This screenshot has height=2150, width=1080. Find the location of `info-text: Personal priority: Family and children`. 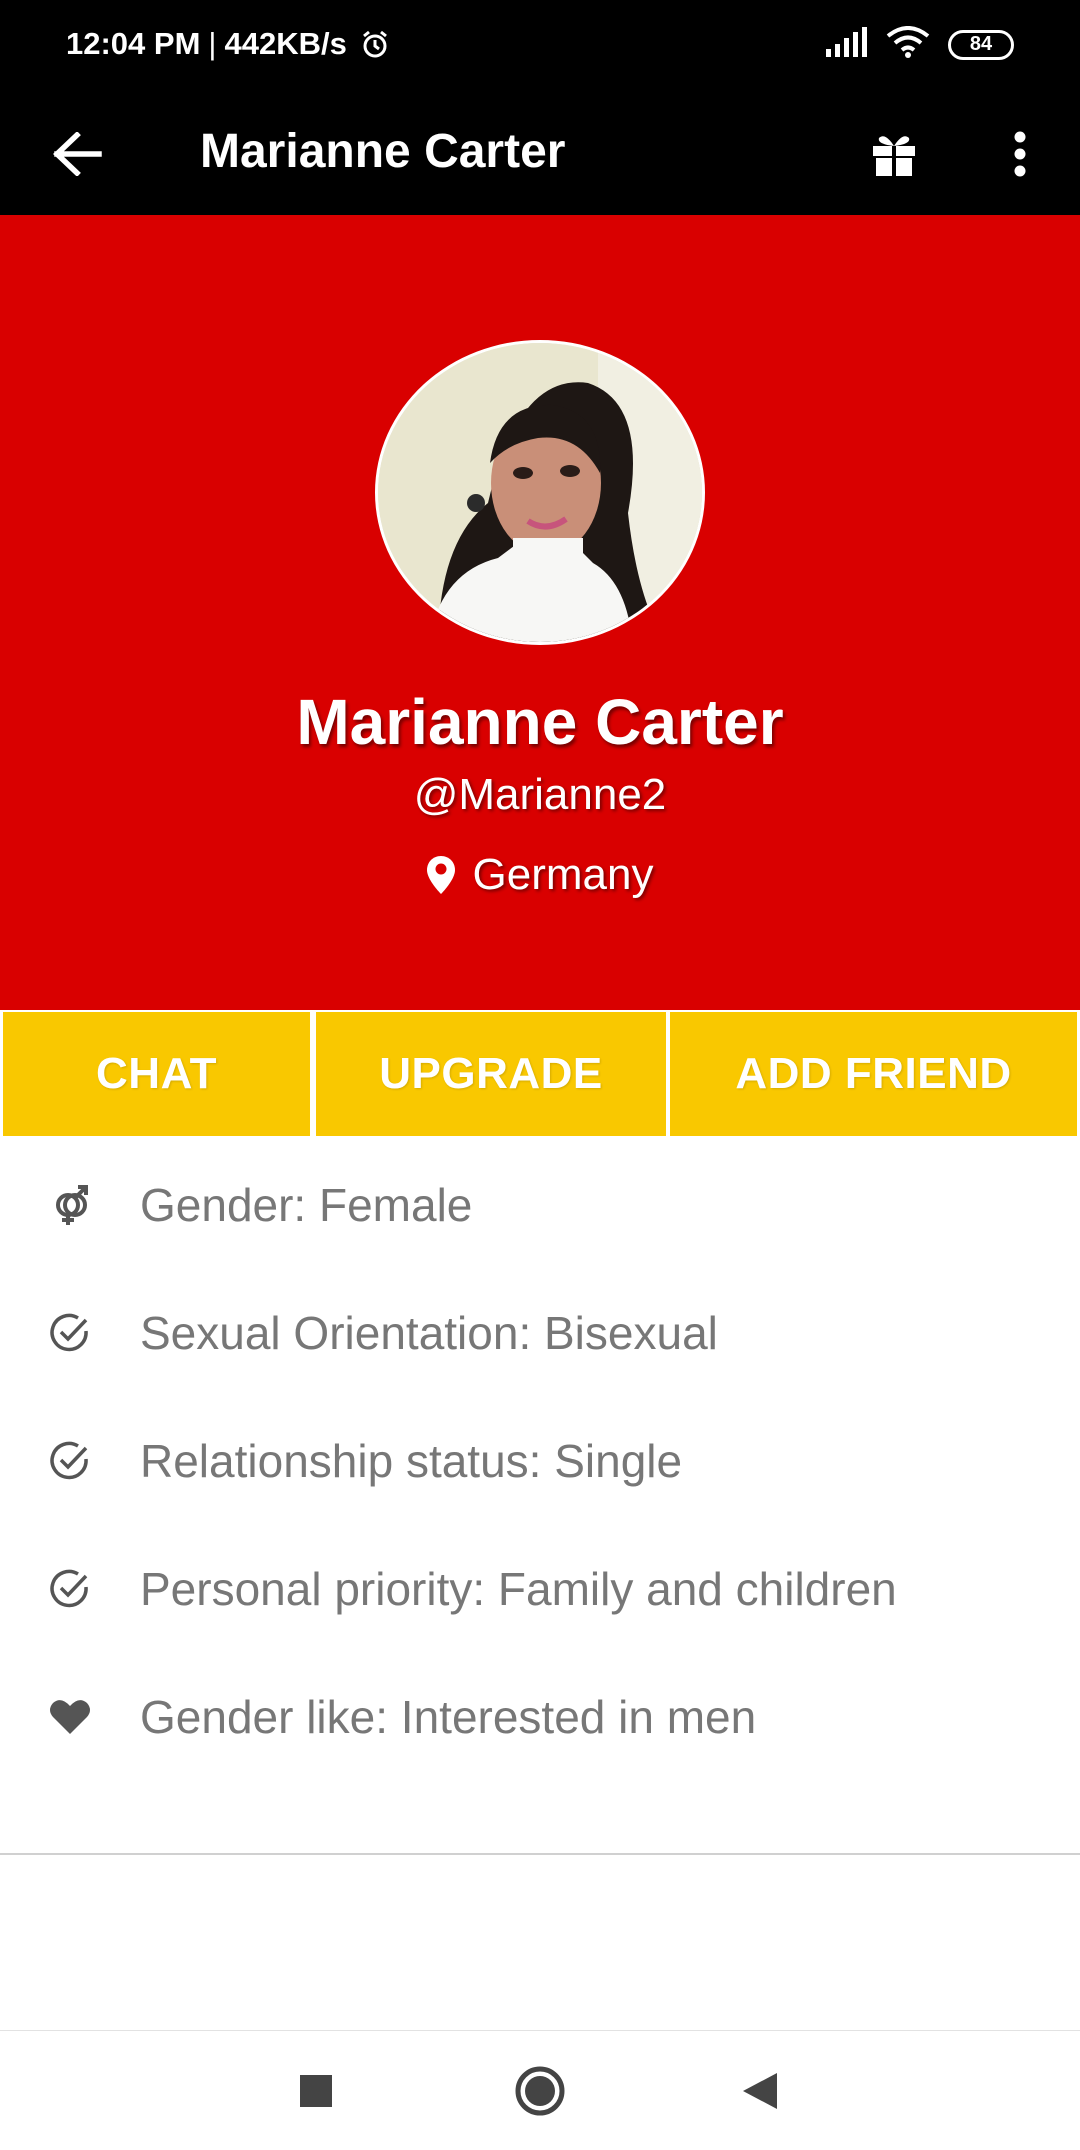

info-text: Personal priority: Family and children is located at coordinates (518, 1589).